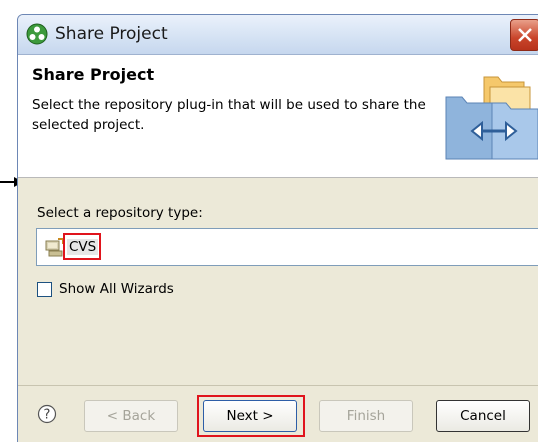 The height and width of the screenshot is (442, 538). I want to click on show-all-wizards-label: Show All Wizards, so click(116, 289).